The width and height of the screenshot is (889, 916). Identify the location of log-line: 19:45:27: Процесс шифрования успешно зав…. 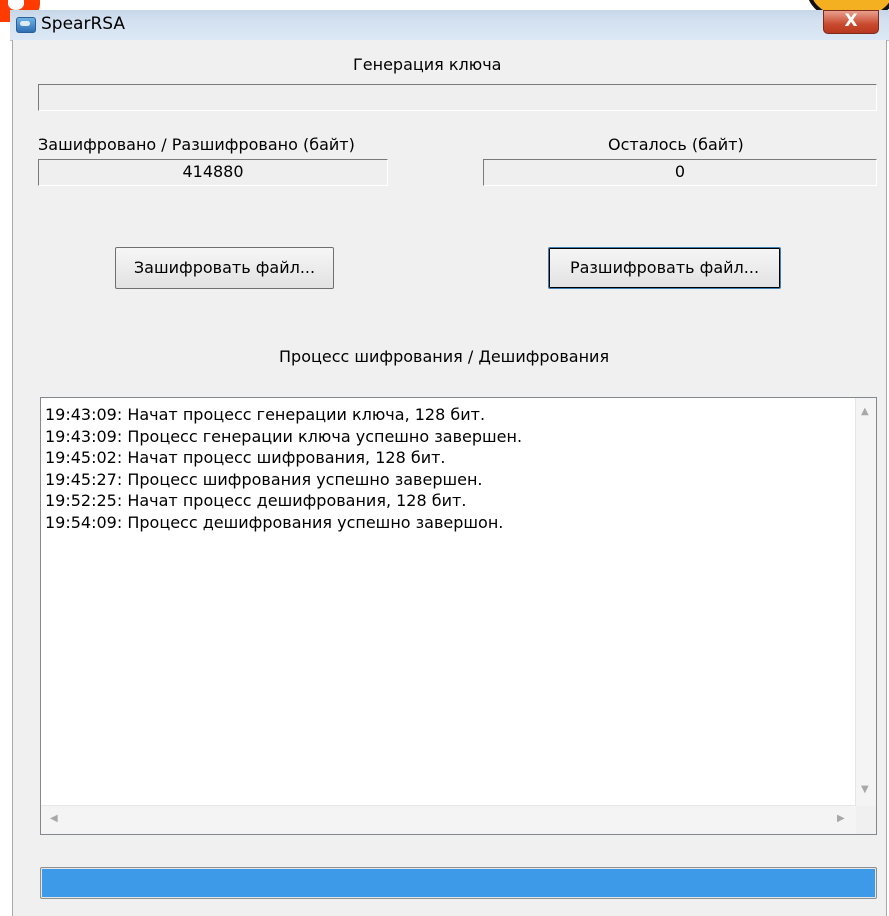
(264, 479).